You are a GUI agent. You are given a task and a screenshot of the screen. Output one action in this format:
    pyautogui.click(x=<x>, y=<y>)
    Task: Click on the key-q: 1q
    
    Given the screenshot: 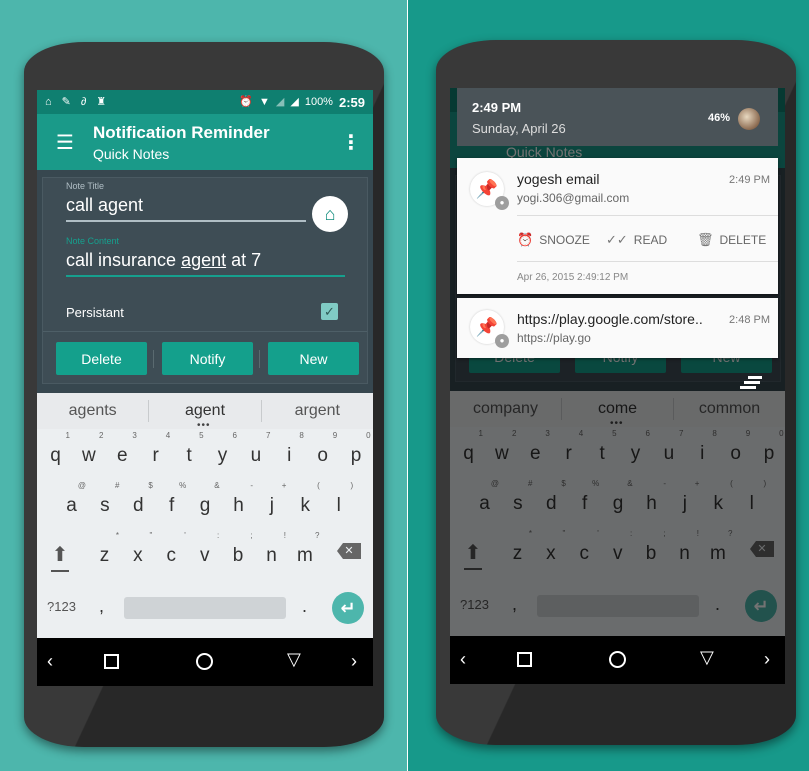 What is the action you would take?
    pyautogui.click(x=55, y=451)
    